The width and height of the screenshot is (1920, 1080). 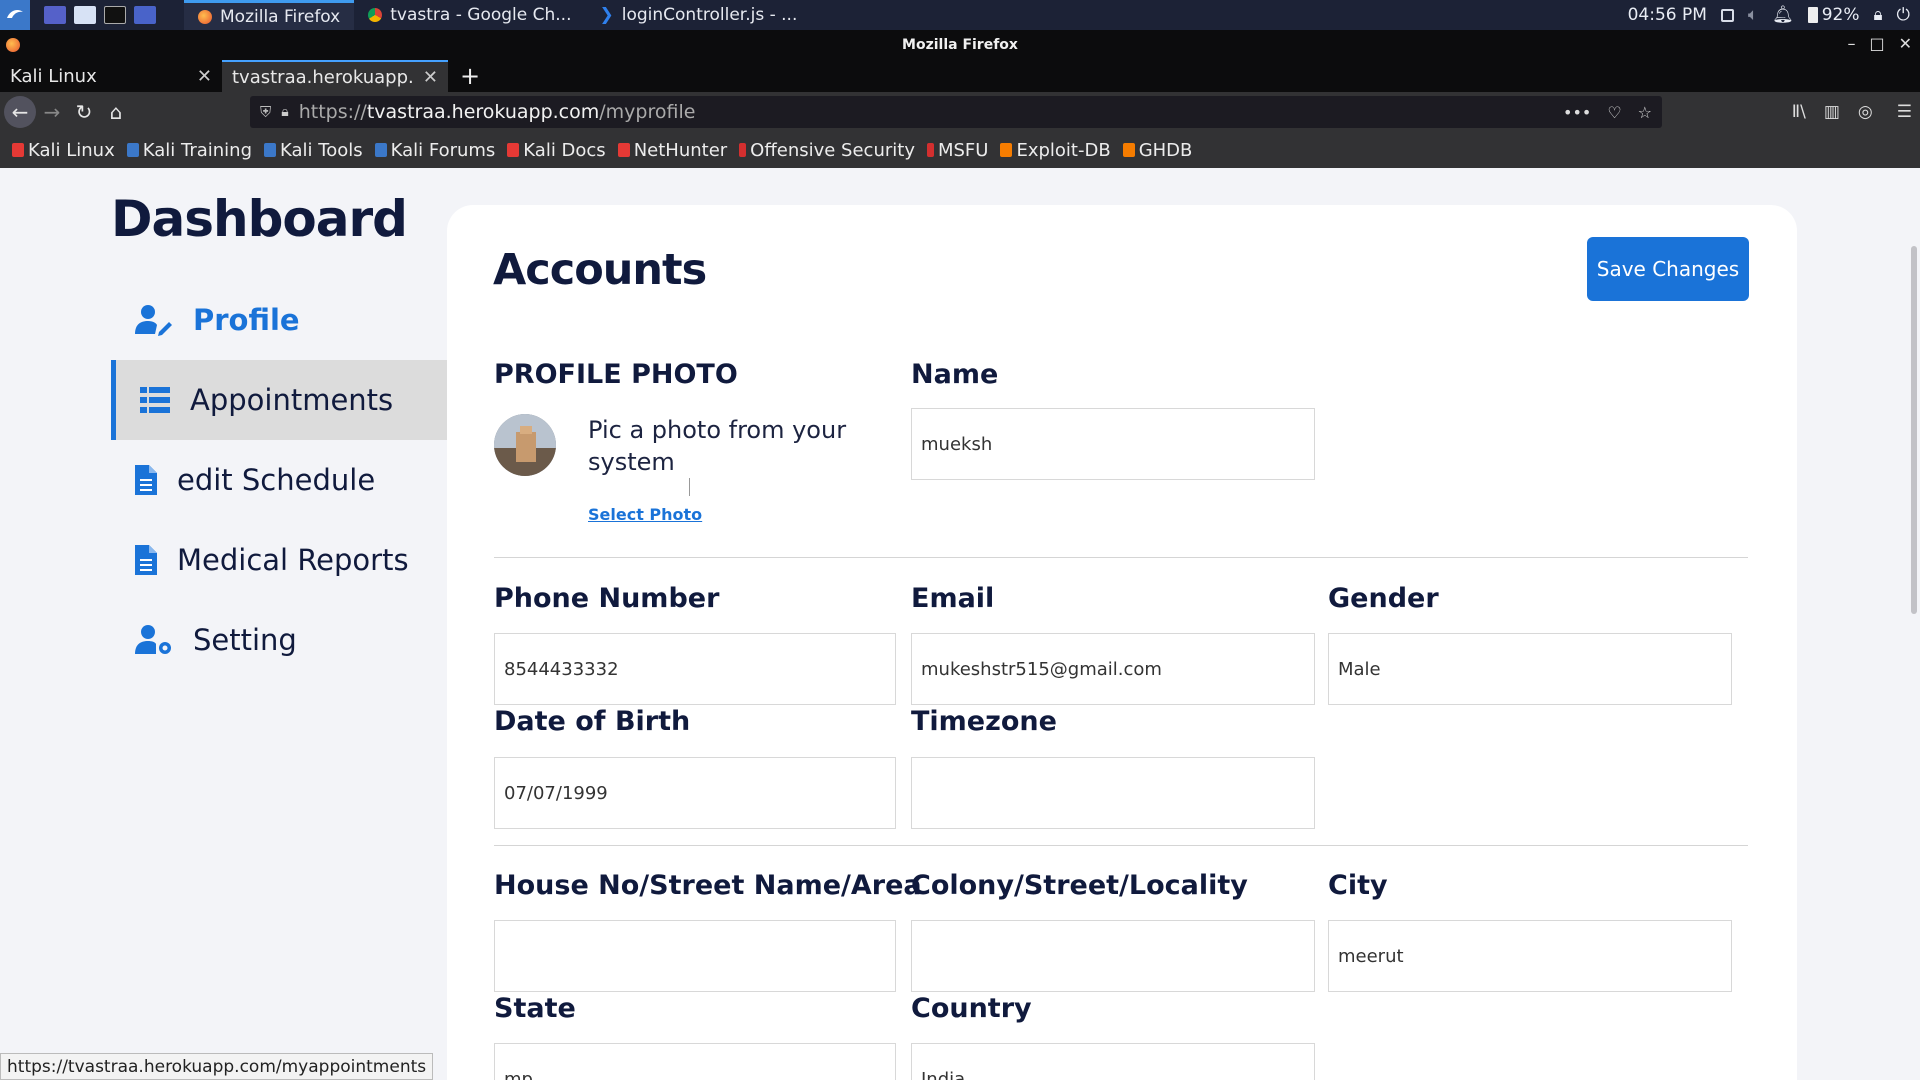 I want to click on phone-input: 8544433332, so click(x=695, y=669).